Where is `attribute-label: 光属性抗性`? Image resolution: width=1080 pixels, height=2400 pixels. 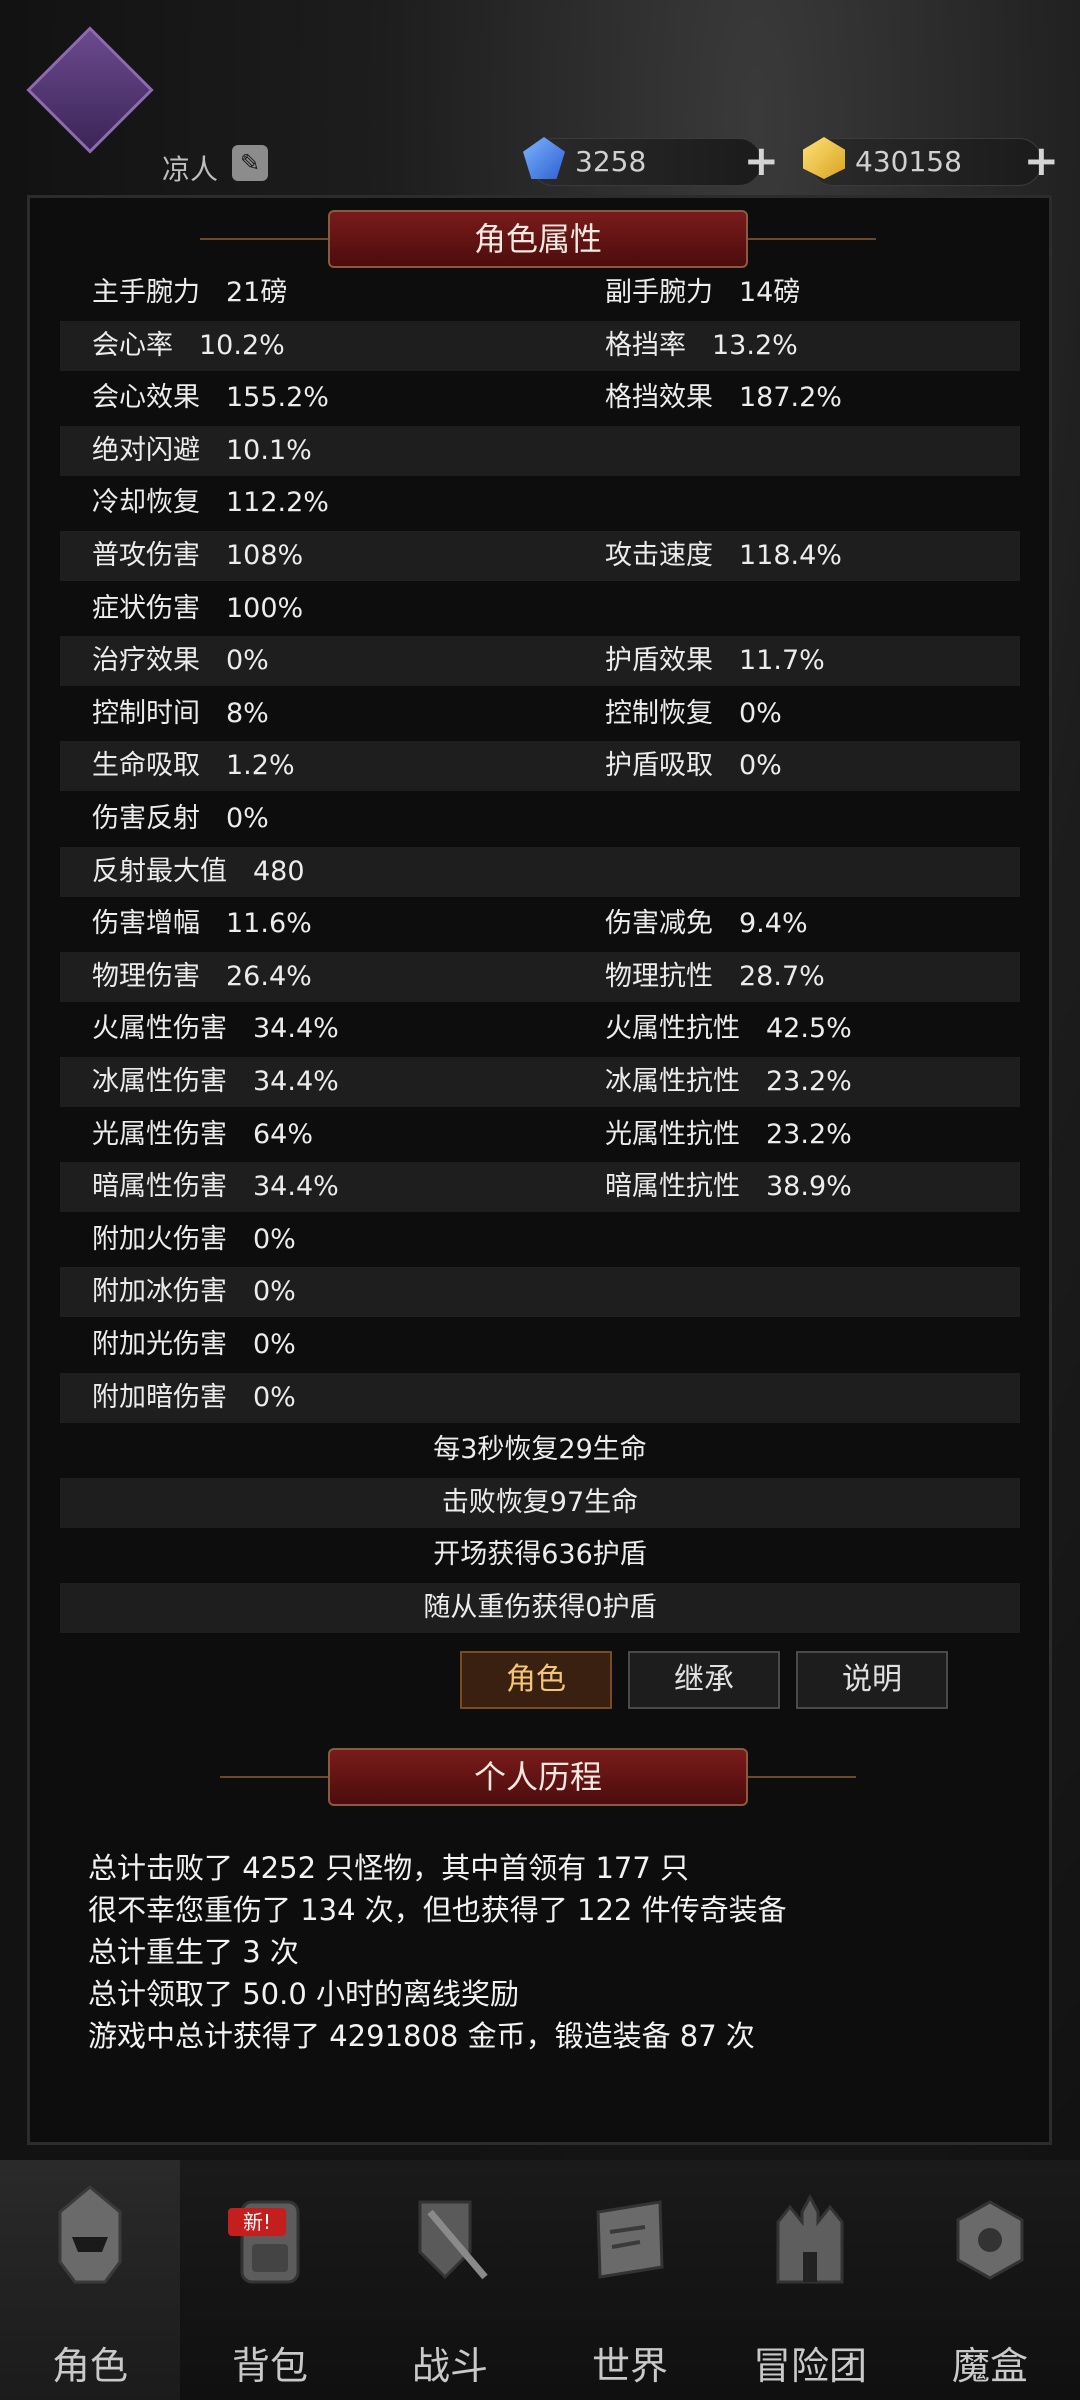
attribute-label: 光属性抗性 is located at coordinates (672, 1134).